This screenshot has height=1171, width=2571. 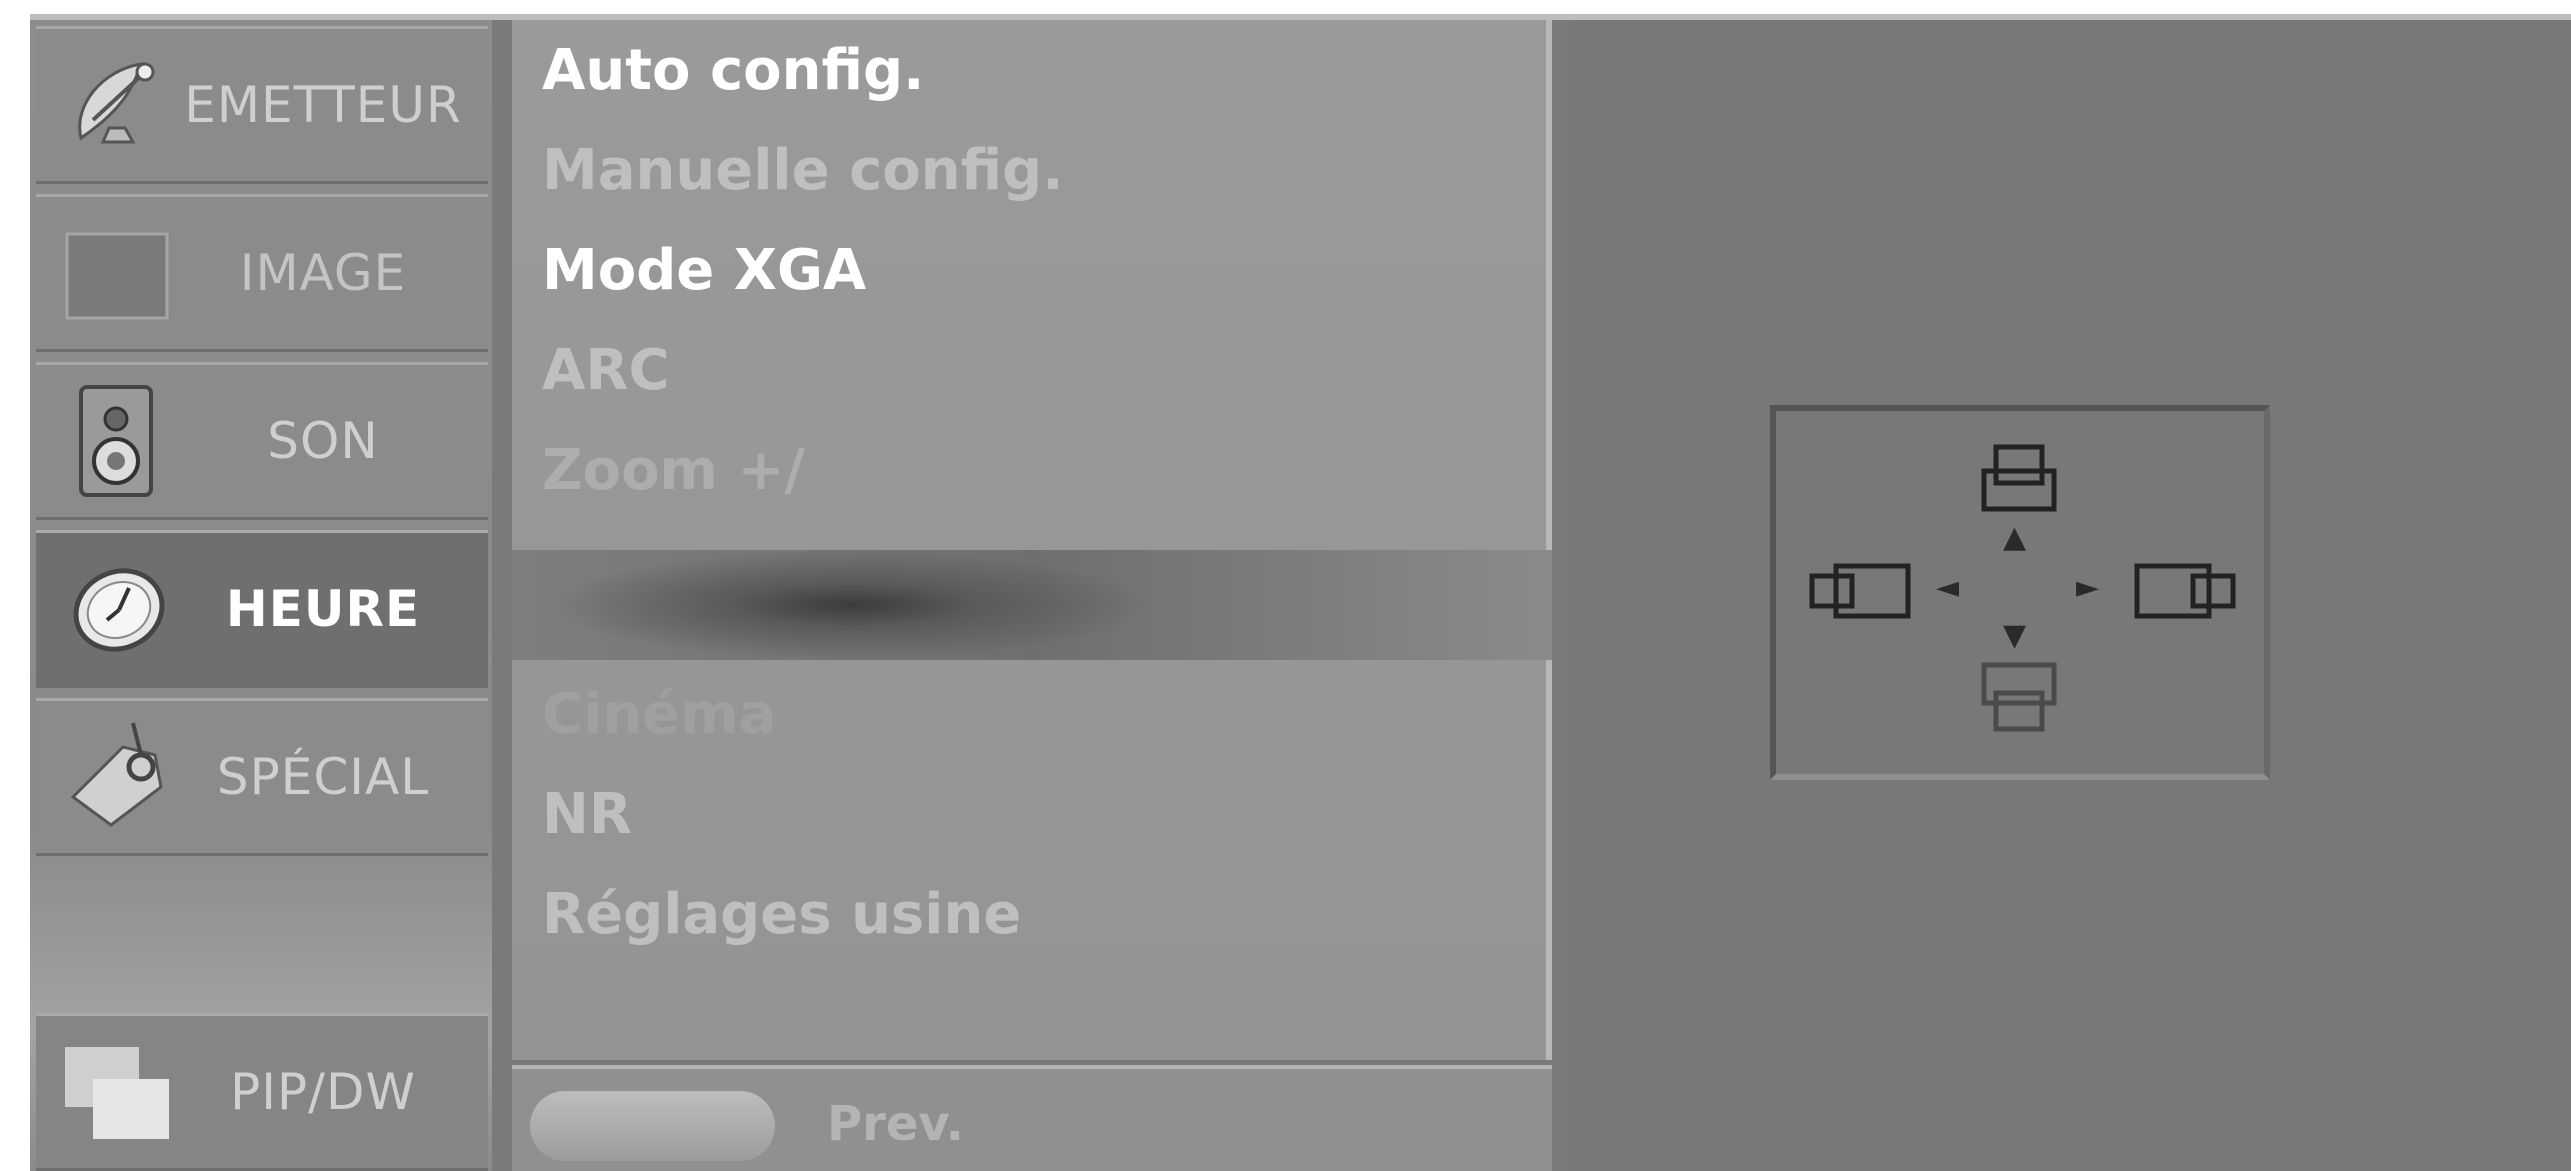 I want to click on category-label: HEURE, so click(x=323, y=609).